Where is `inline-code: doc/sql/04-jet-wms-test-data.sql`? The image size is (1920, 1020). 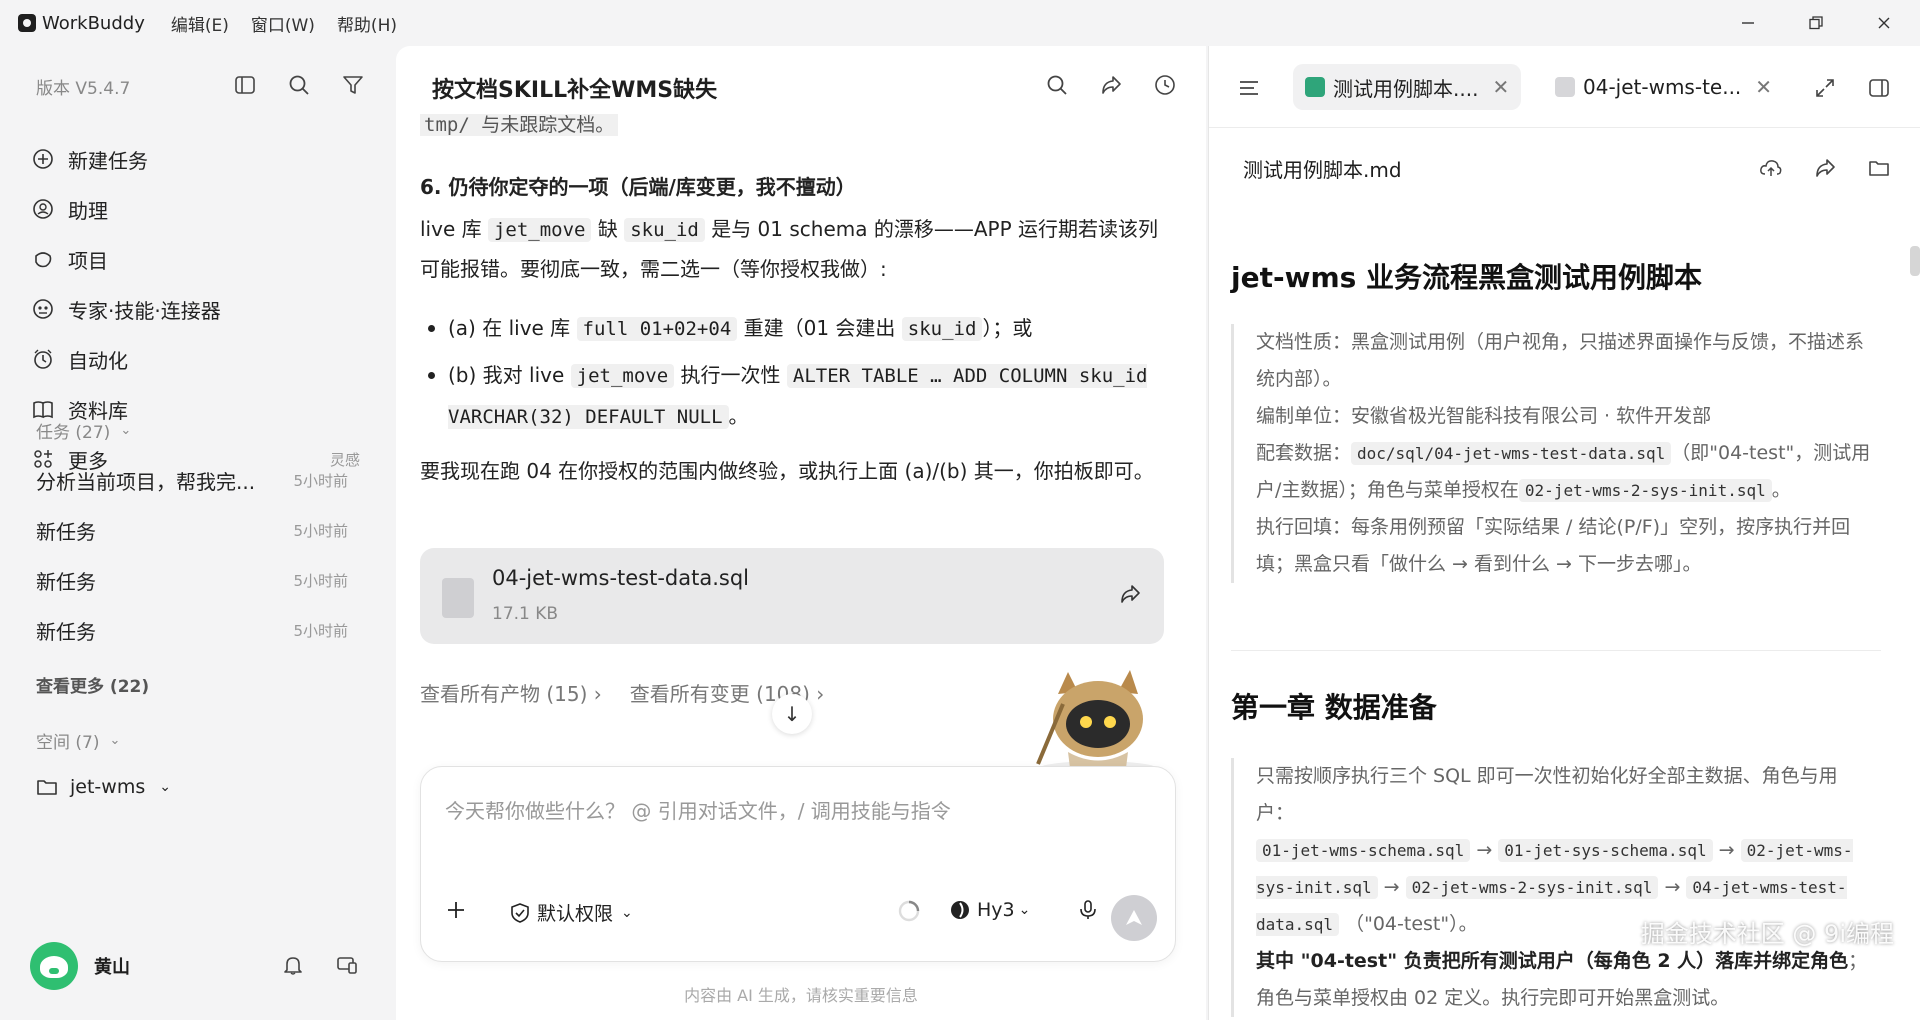
inline-code: doc/sql/04-jet-wms-test-data.sql is located at coordinates (1511, 453).